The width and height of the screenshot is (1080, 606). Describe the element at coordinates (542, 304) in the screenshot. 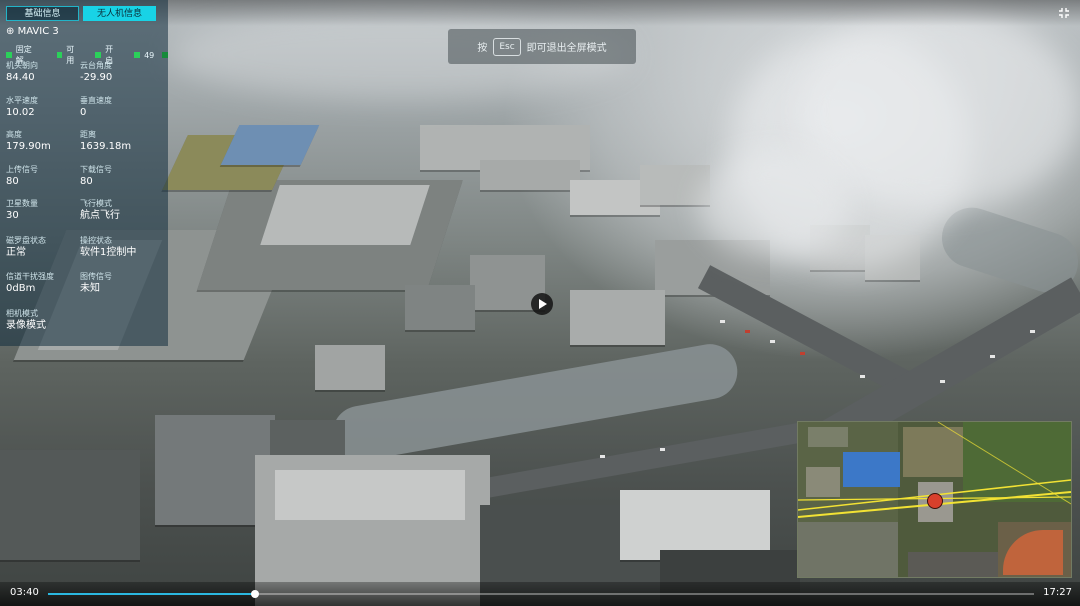

I see `play-icon` at that location.